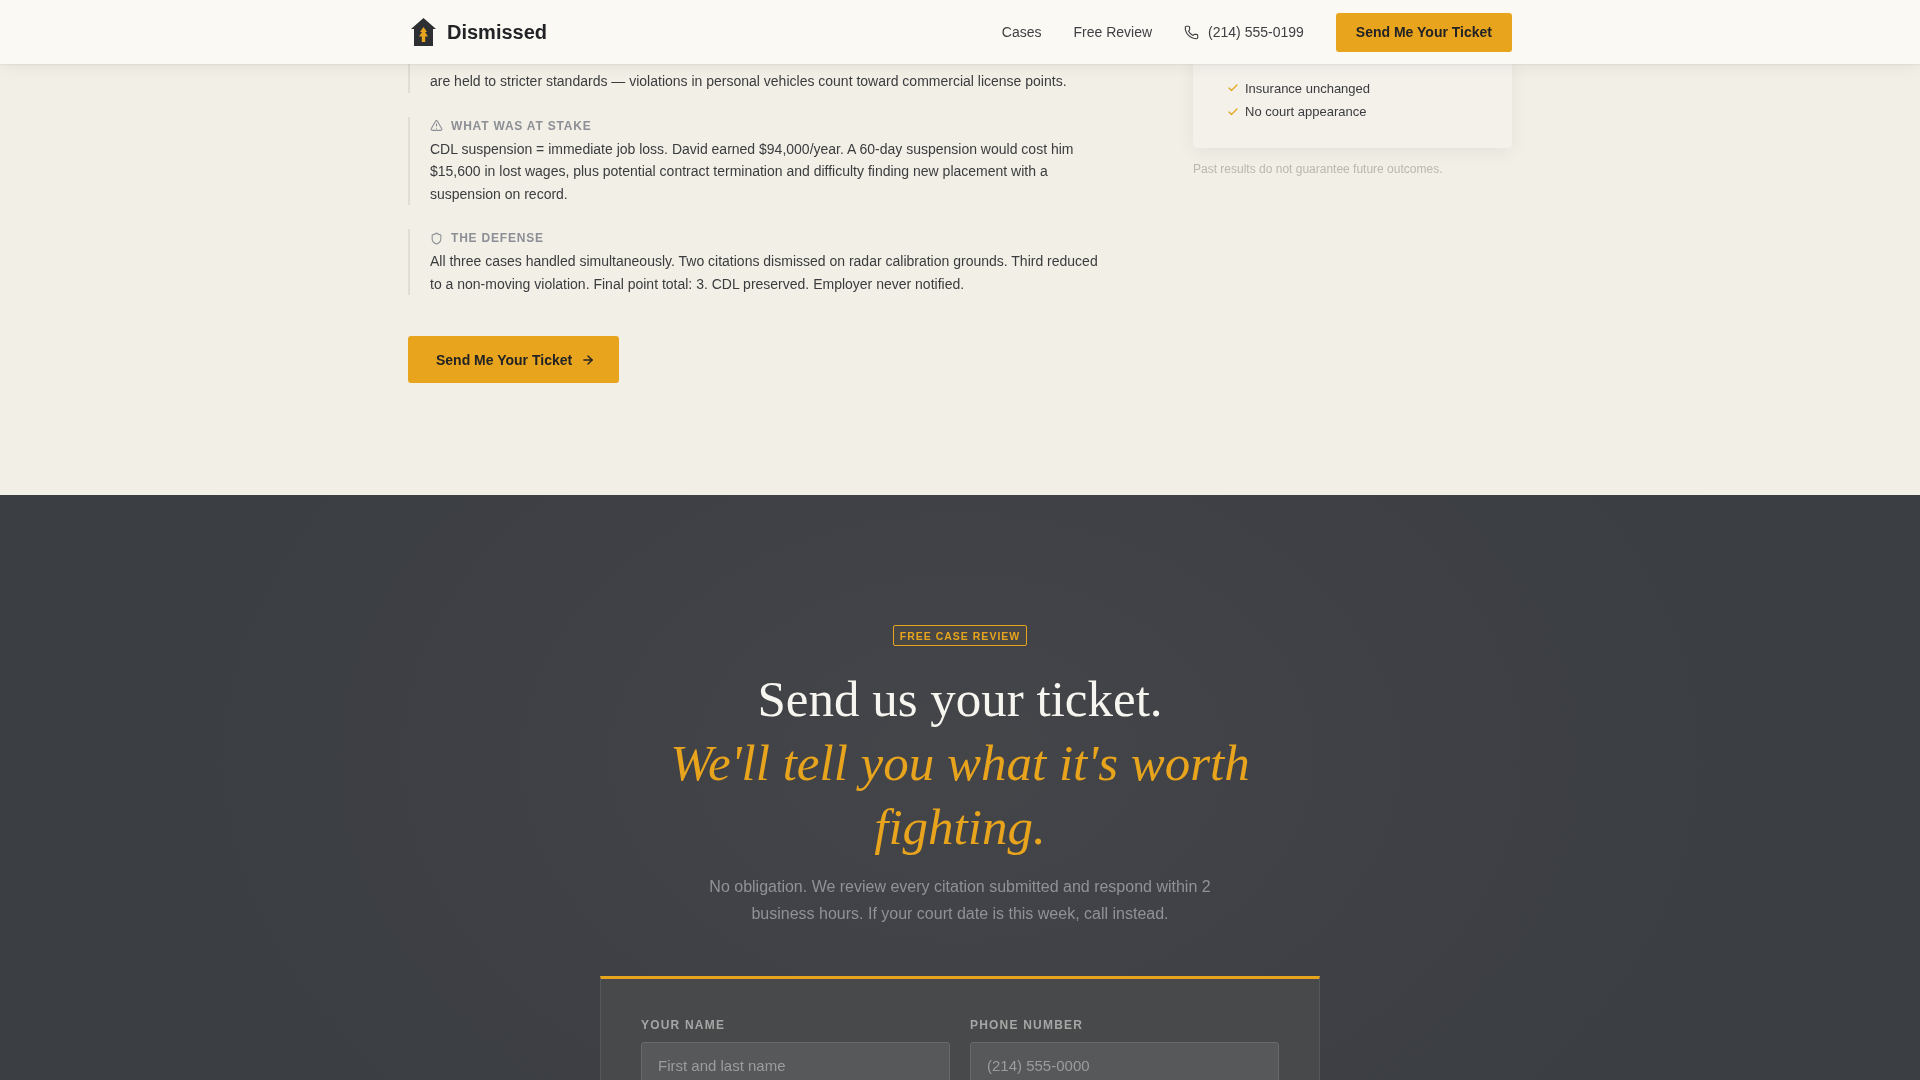  What do you see at coordinates (423, 32) in the screenshot?
I see `house-logo-icon` at bounding box center [423, 32].